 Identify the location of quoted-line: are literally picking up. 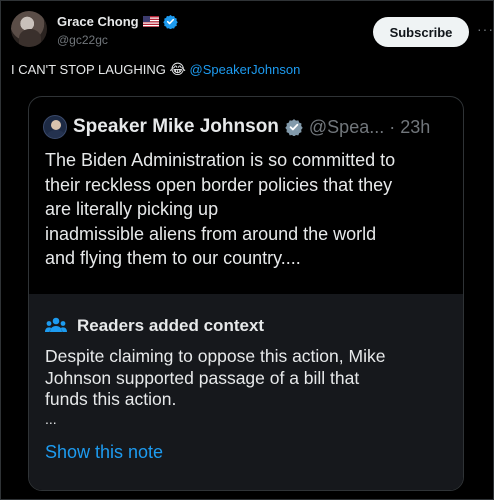
(132, 209).